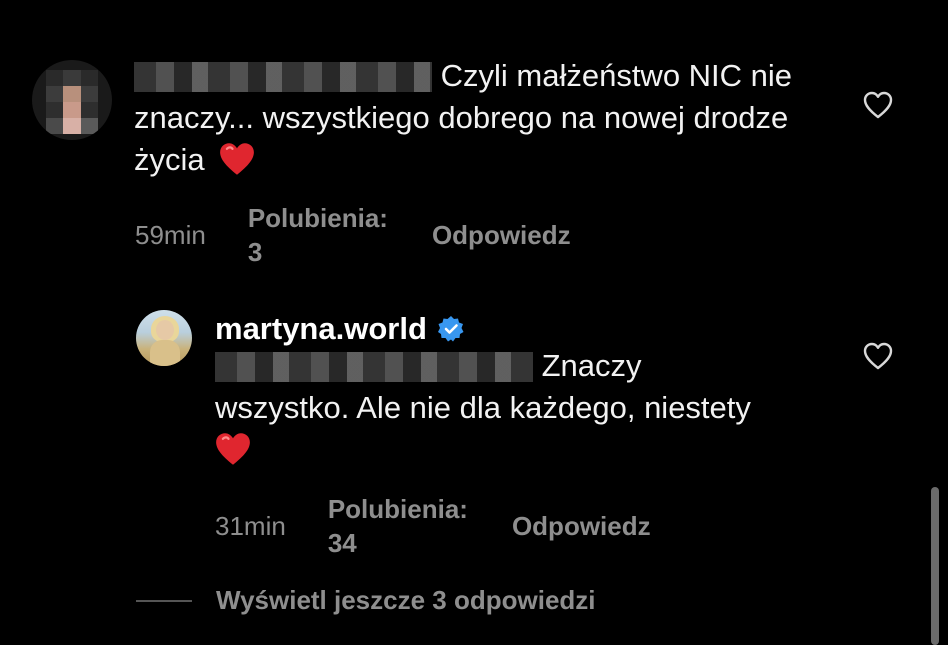 This screenshot has height=645, width=948. I want to click on comment-meta: 31min Polubienia: 34 Odpowiedz, so click(433, 526).